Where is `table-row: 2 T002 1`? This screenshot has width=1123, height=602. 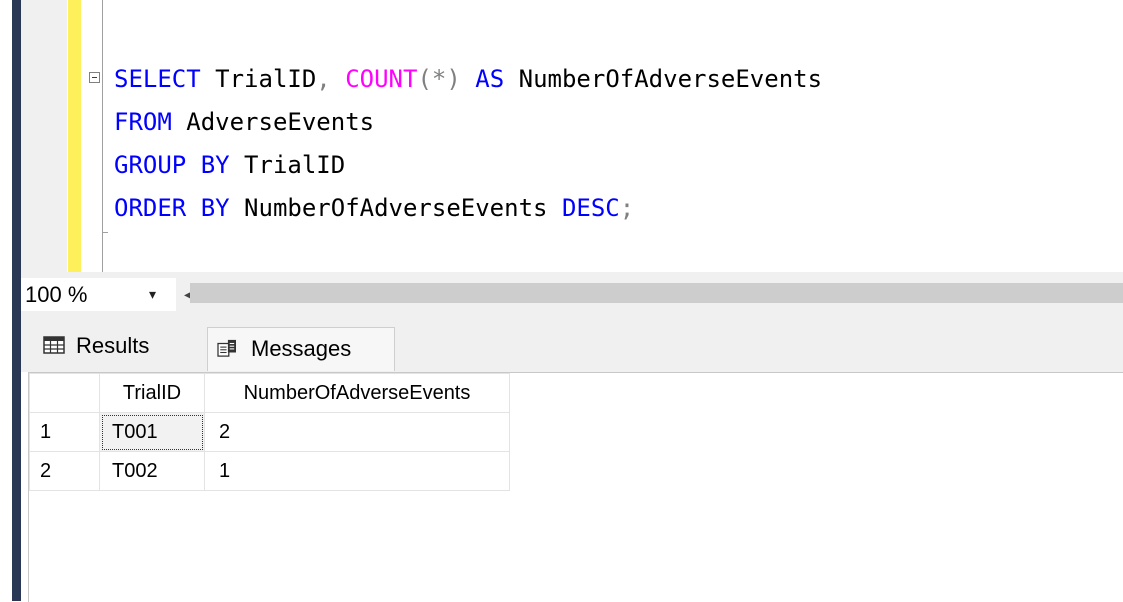 table-row: 2 T002 1 is located at coordinates (269, 471).